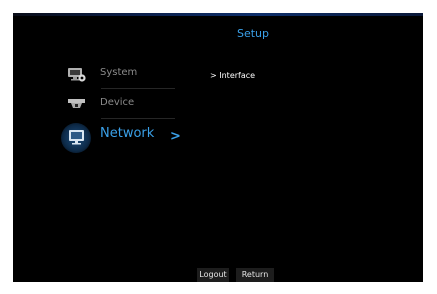 The height and width of the screenshot is (294, 437). I want to click on top-accent-line, so click(218, 14).